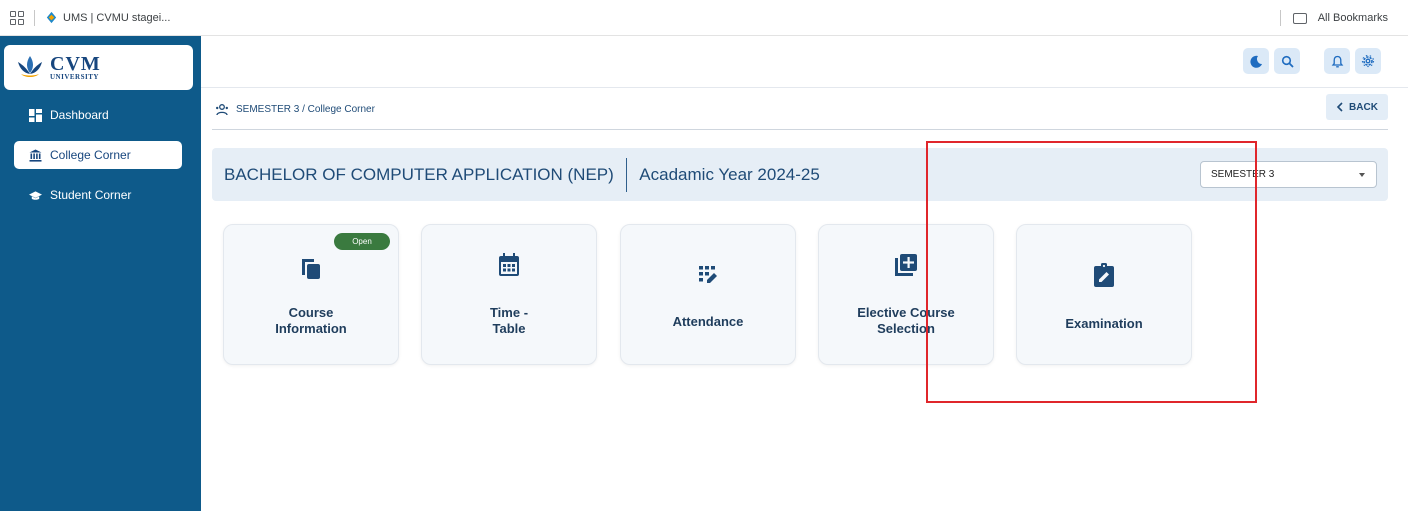 This screenshot has height=511, width=1408. What do you see at coordinates (509, 294) in the screenshot?
I see `card-time-table: Time - Table` at bounding box center [509, 294].